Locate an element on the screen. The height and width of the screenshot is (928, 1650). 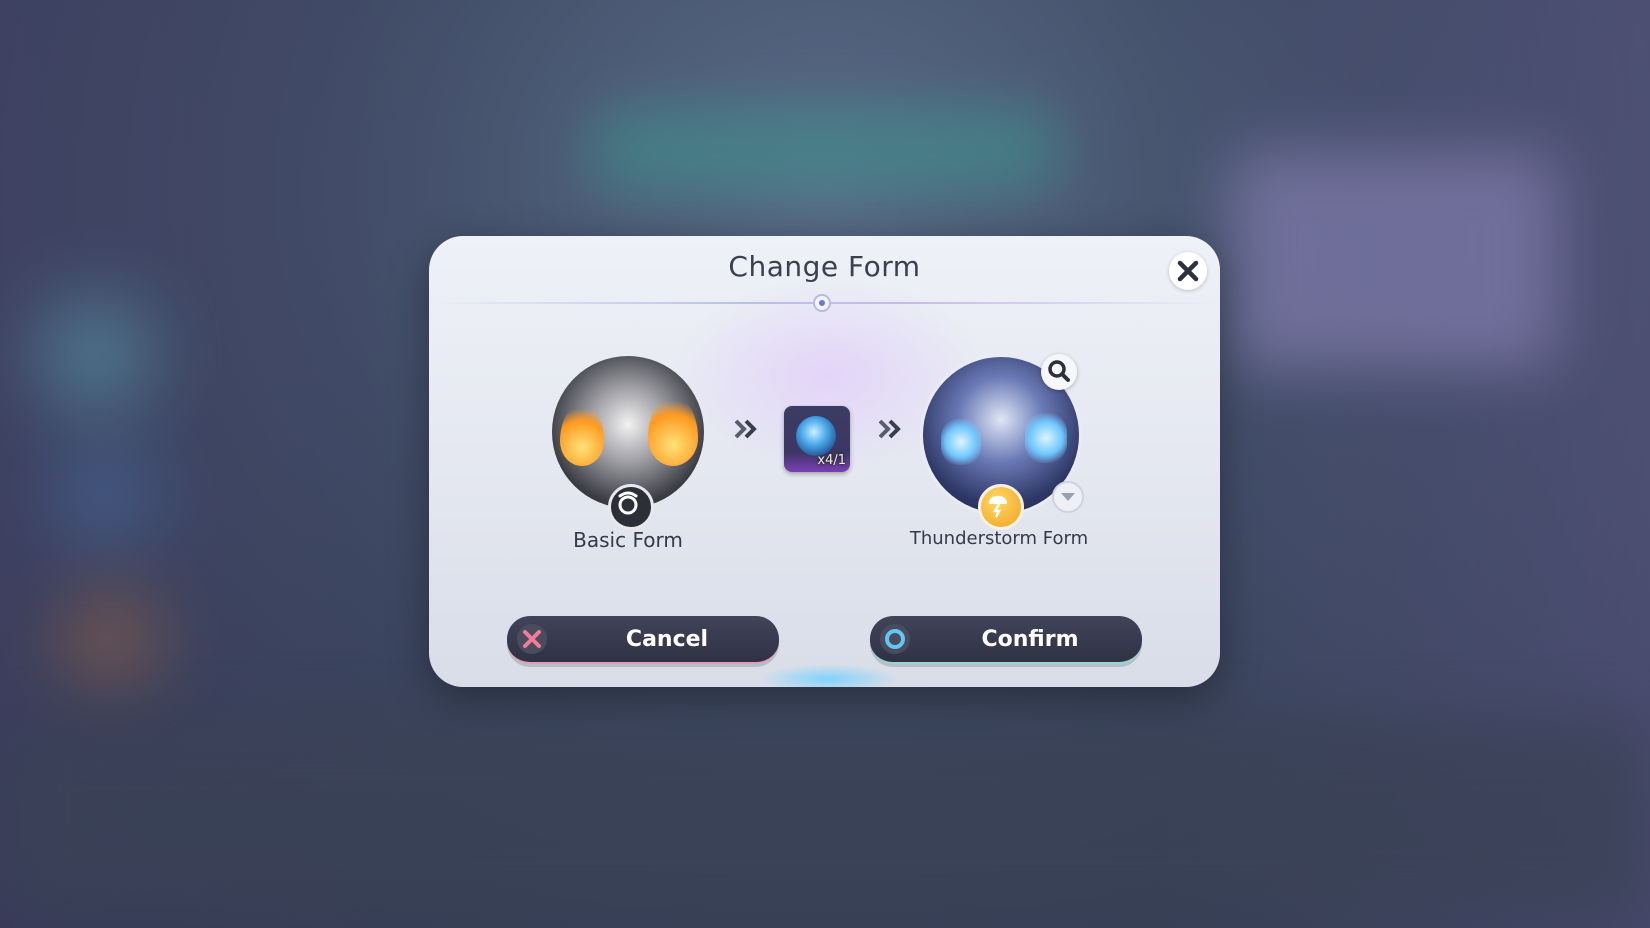
title-divider-ornament is located at coordinates (822, 303).